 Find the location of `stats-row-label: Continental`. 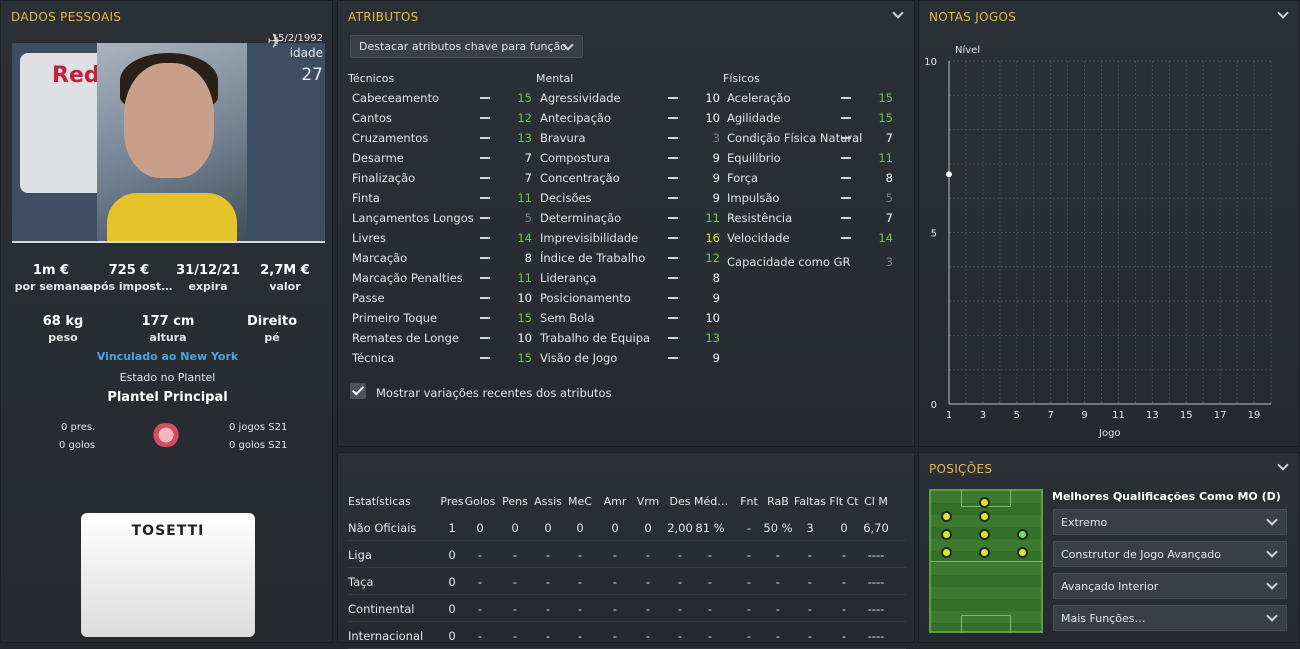

stats-row-label: Continental is located at coordinates (381, 609).